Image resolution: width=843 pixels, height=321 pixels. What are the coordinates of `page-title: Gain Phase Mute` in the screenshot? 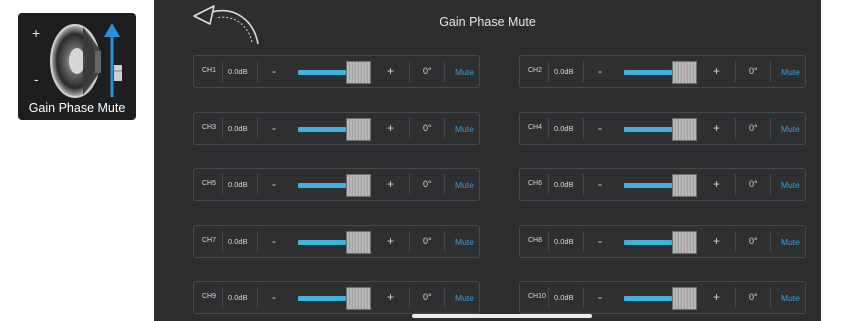 It's located at (487, 22).